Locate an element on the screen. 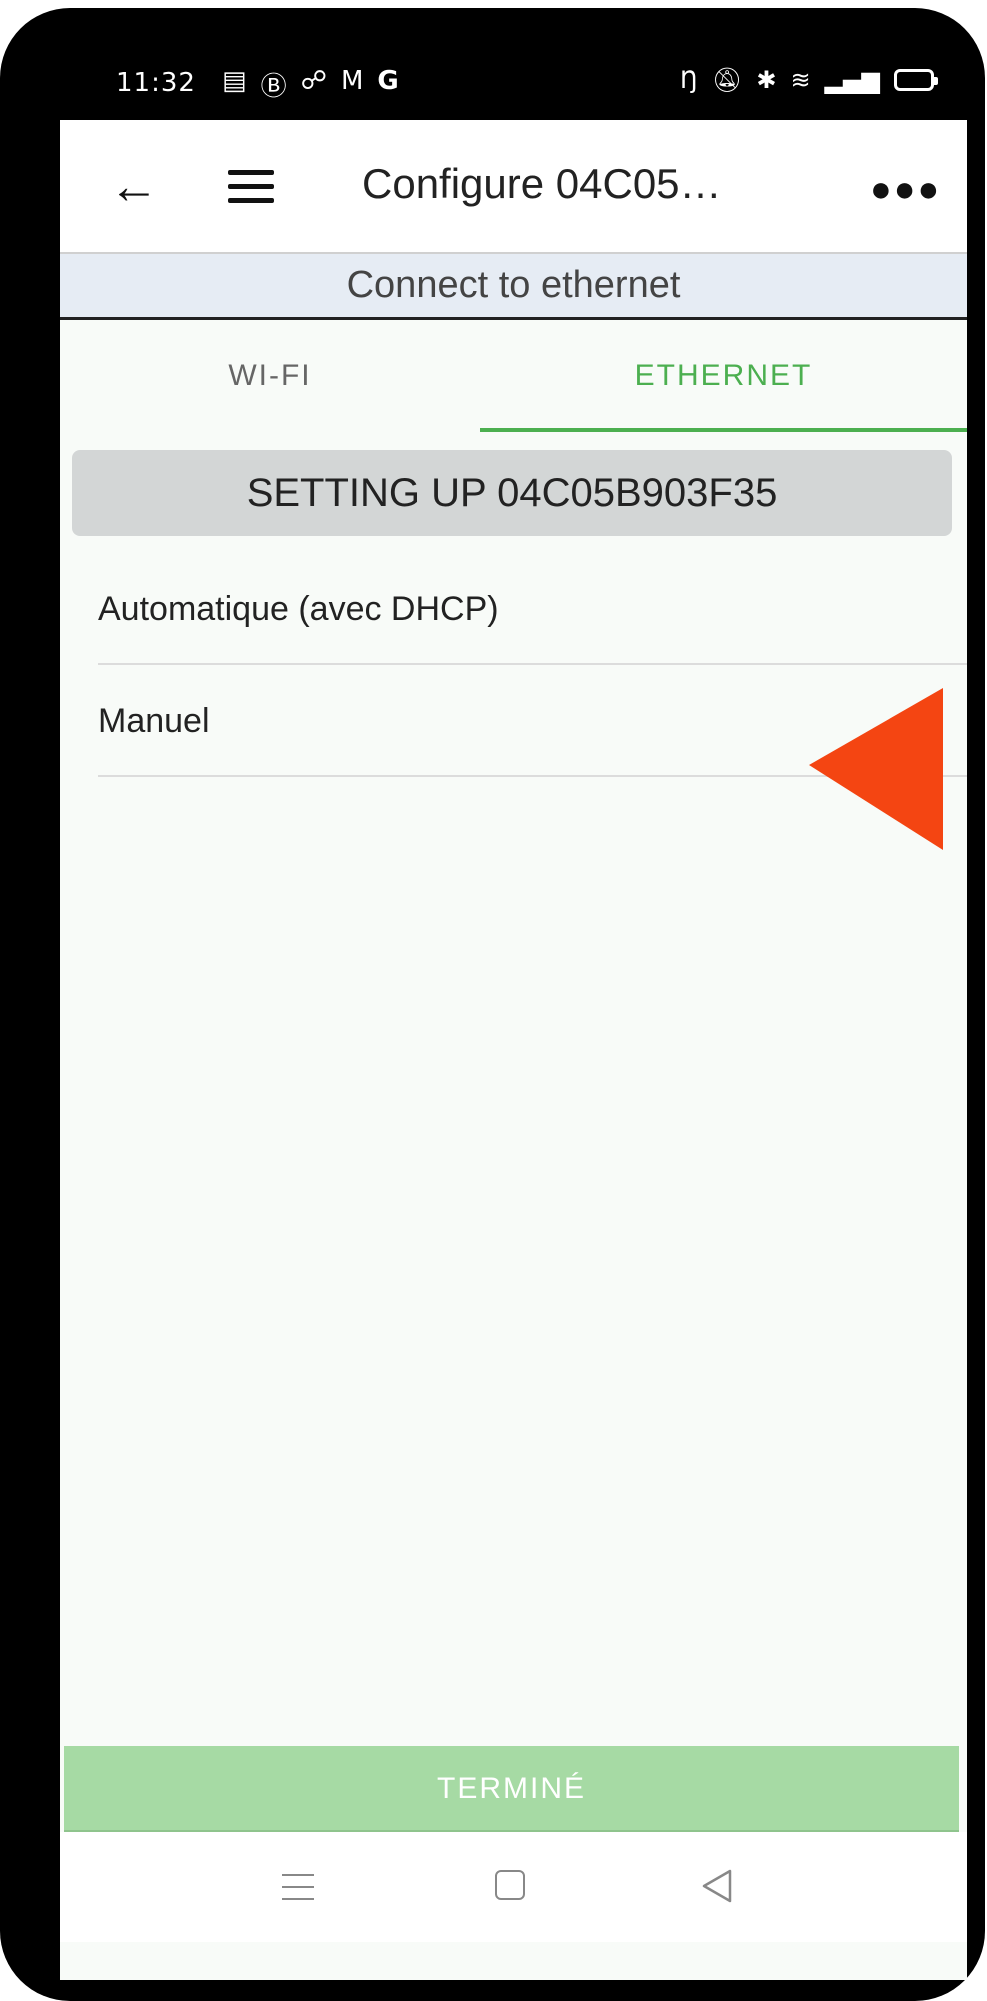  more-options-icon: ●●● is located at coordinates (904, 189).